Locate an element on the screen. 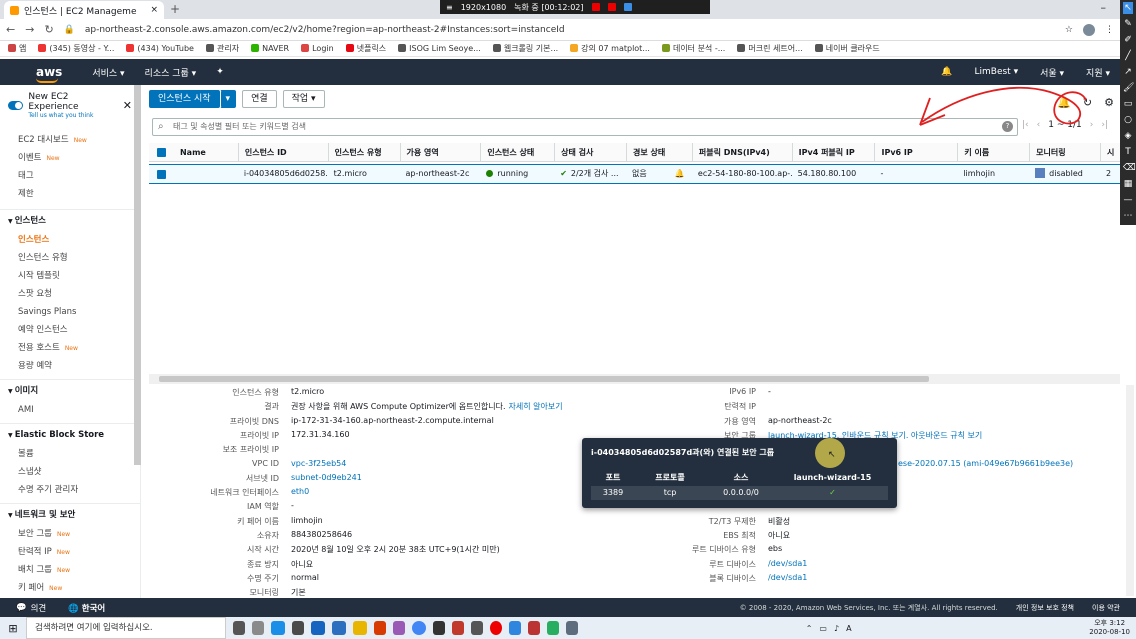  detail-value: vpc-3f25eb54 is located at coordinates (318, 463).